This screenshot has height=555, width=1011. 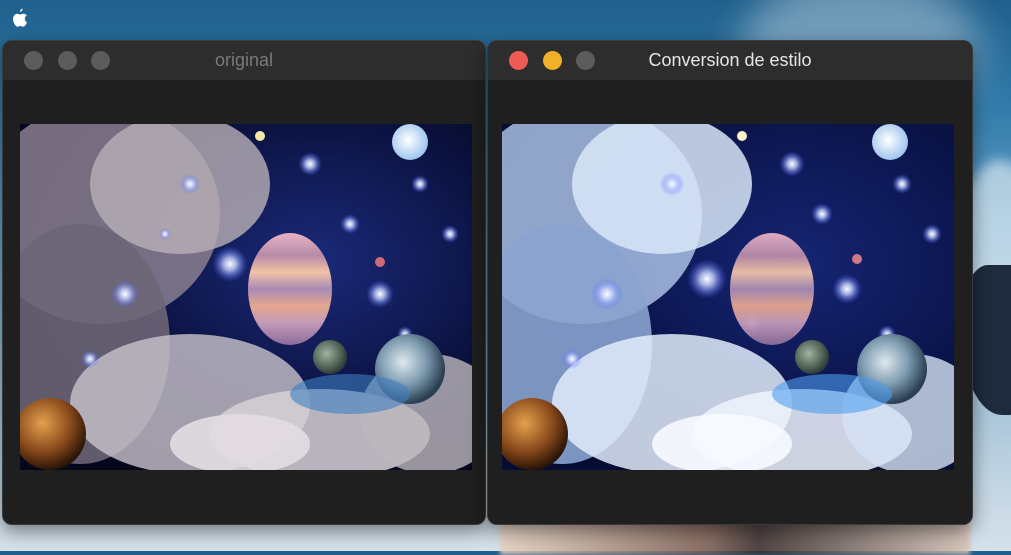 I want to click on apple-icon, so click(x=19, y=18).